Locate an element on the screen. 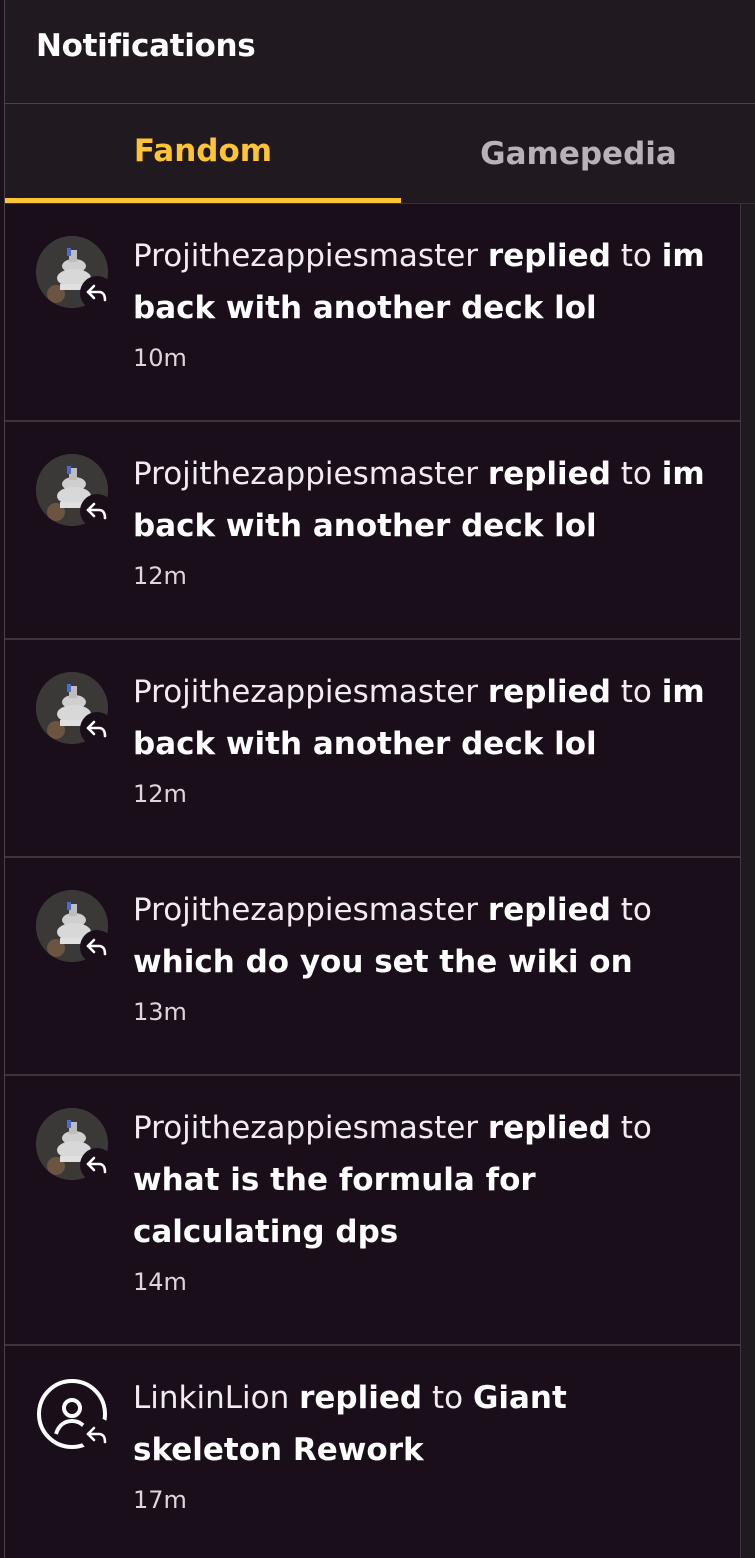 This screenshot has width=755, height=1558. notification-time: 13m is located at coordinates (160, 1012).